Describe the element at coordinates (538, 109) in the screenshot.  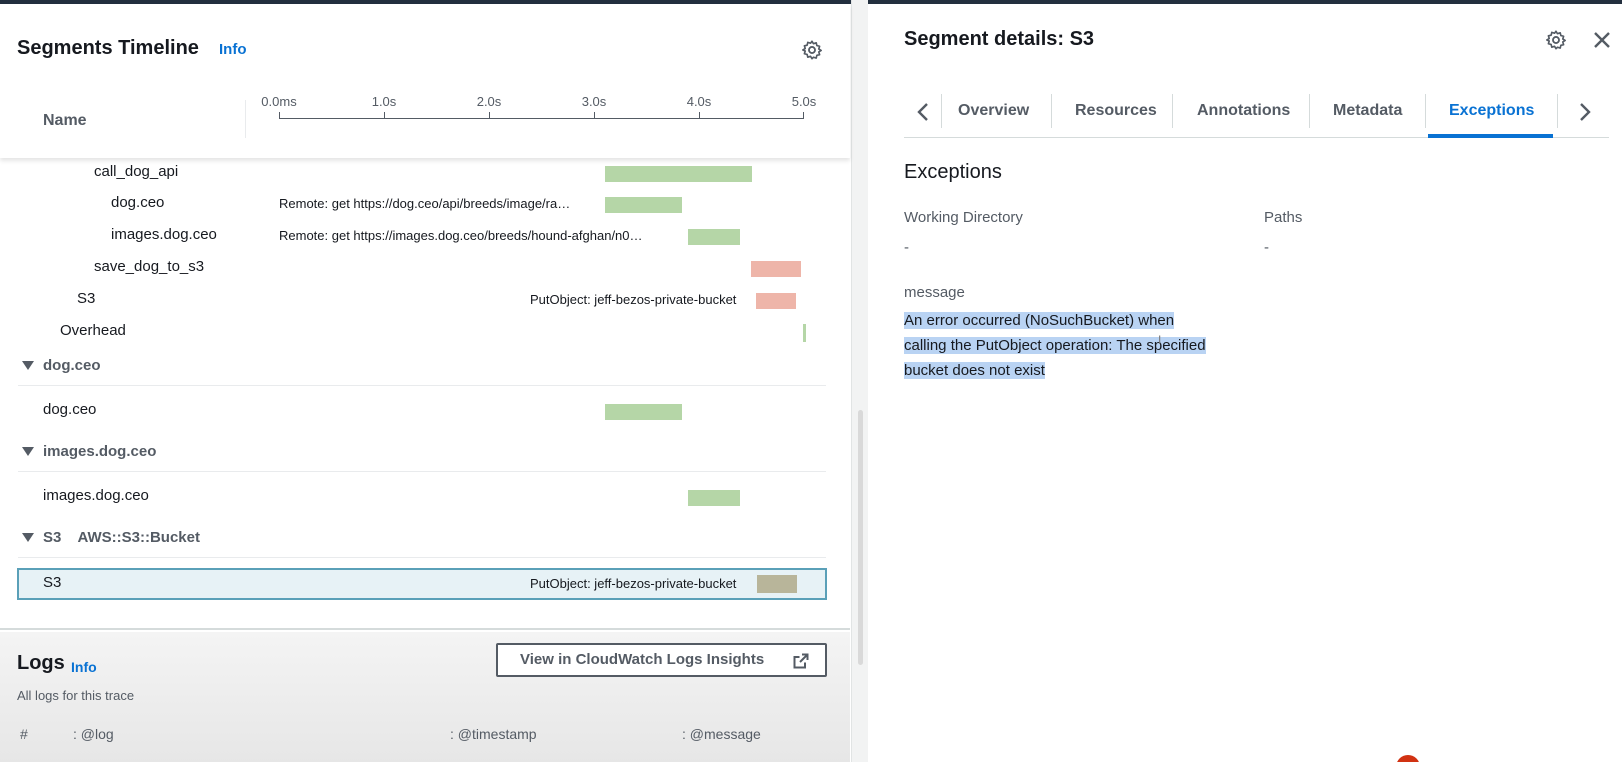
I see `time-axis: 0.0ms 1.0s 2.0s 3.0s 4.0s 5.0s` at that location.